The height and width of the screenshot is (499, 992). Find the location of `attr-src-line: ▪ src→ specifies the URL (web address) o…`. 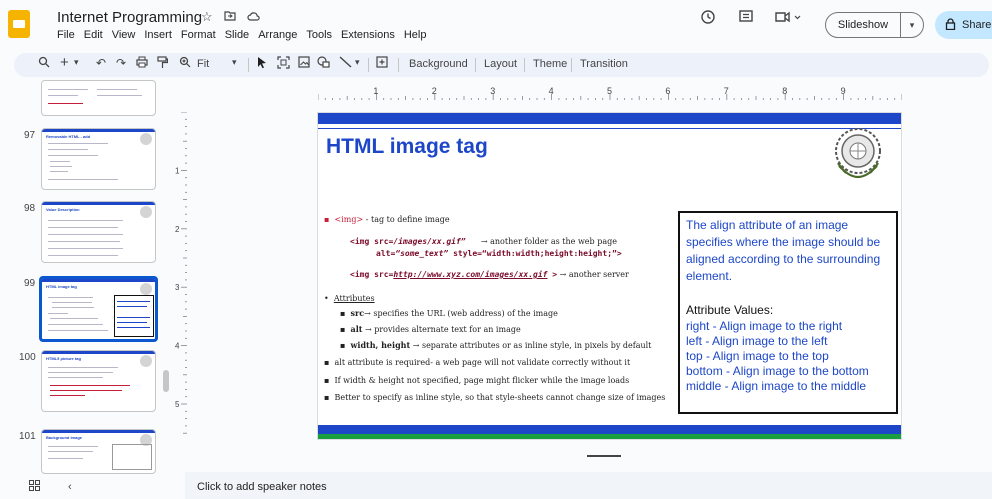

attr-src-line: ▪ src→ specifies the URL (web address) o… is located at coordinates (449, 313).